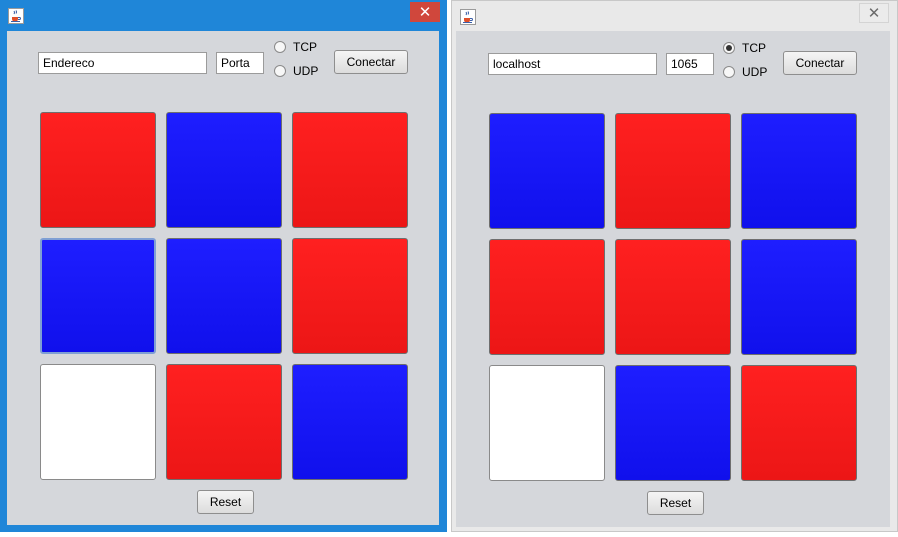 The image size is (898, 537). I want to click on port-input: 1065, so click(690, 64).